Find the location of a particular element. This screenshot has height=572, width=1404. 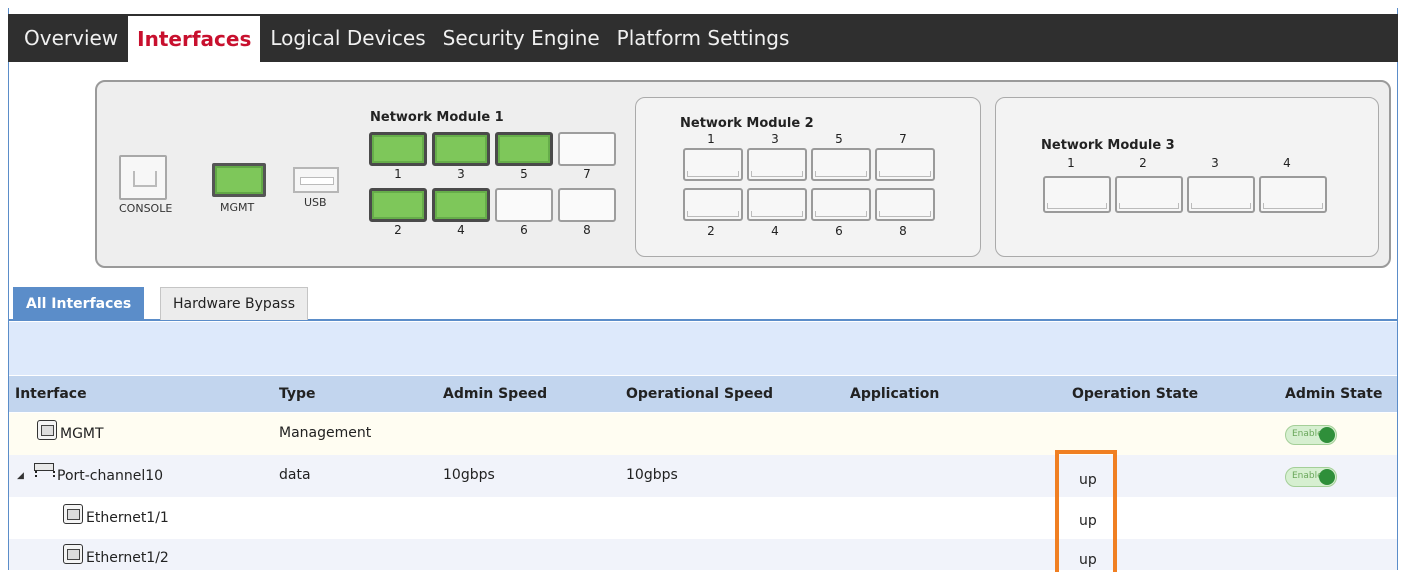

console-label: CONSOLE is located at coordinates (146, 208).